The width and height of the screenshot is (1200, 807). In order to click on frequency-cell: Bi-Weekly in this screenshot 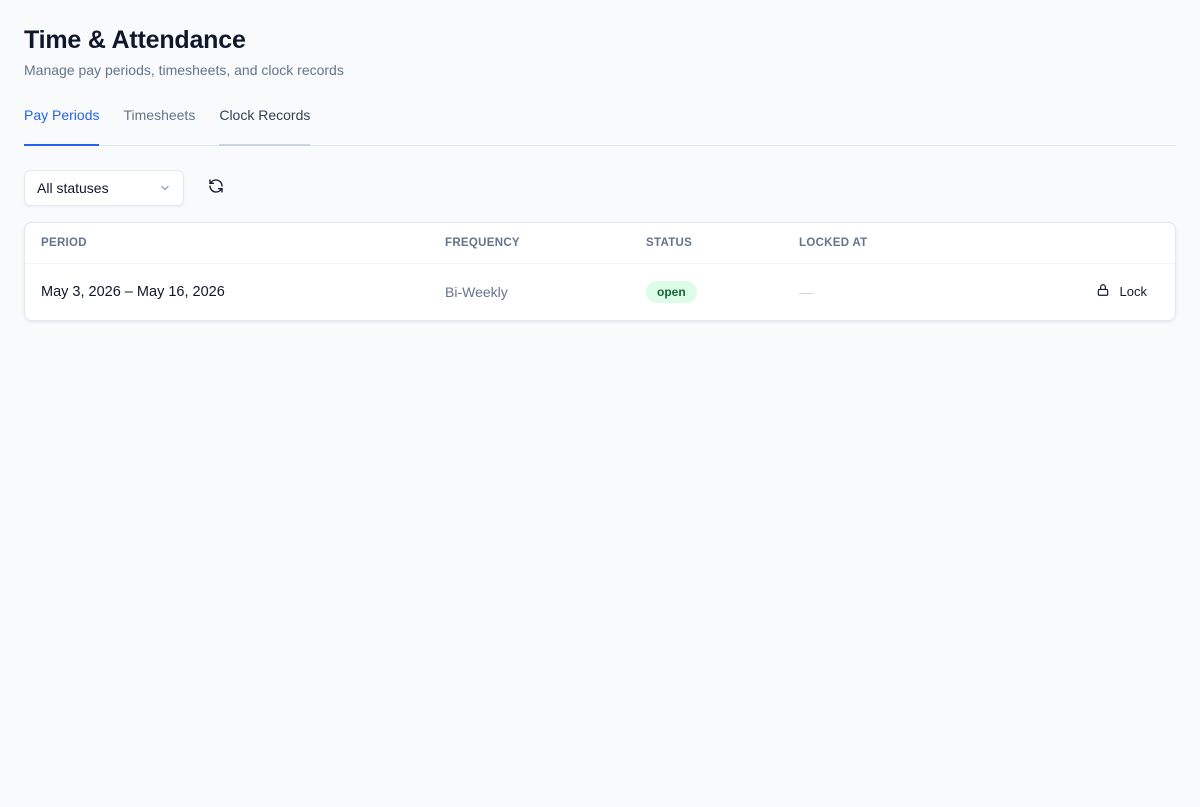, I will do `click(476, 291)`.